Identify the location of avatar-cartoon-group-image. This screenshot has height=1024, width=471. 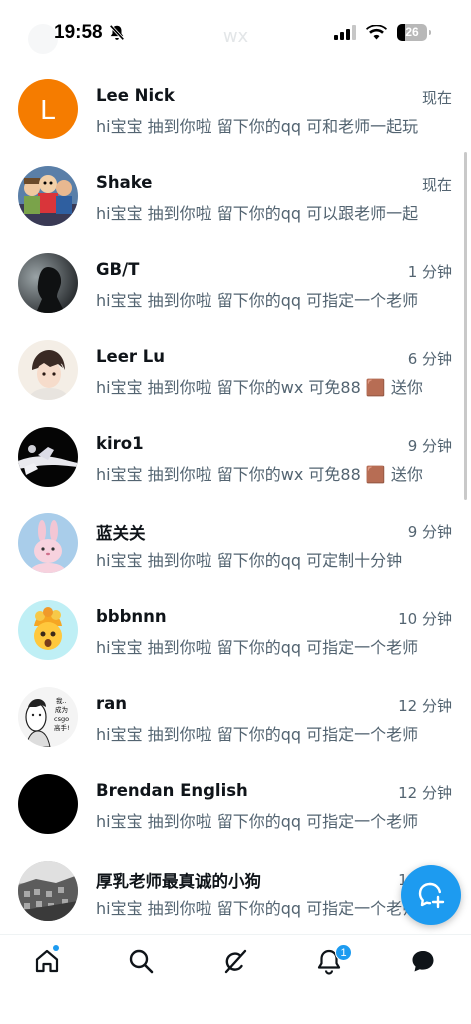
(48, 195).